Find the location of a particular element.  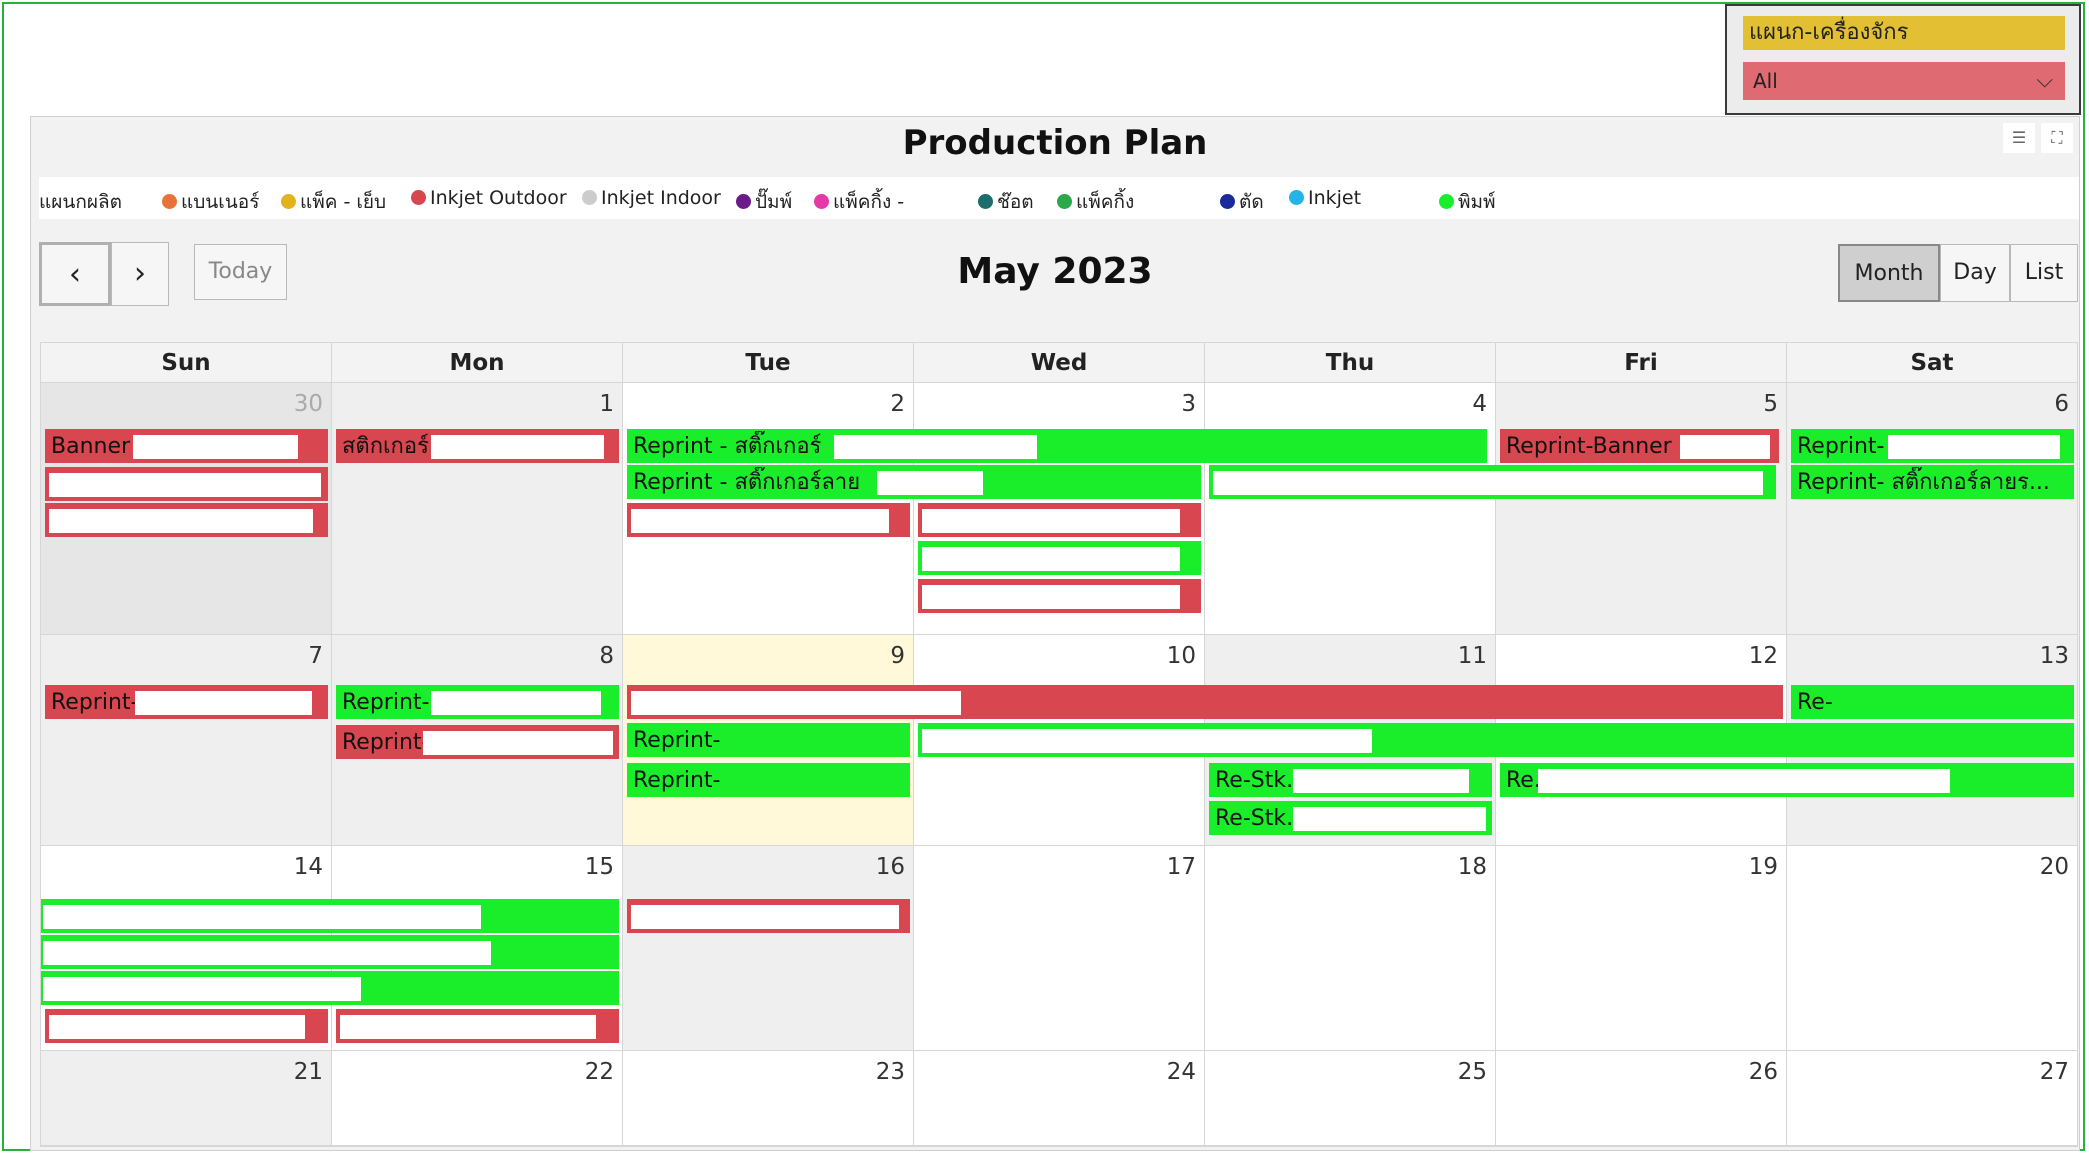

day-cell: 26 is located at coordinates (1641, 1098).